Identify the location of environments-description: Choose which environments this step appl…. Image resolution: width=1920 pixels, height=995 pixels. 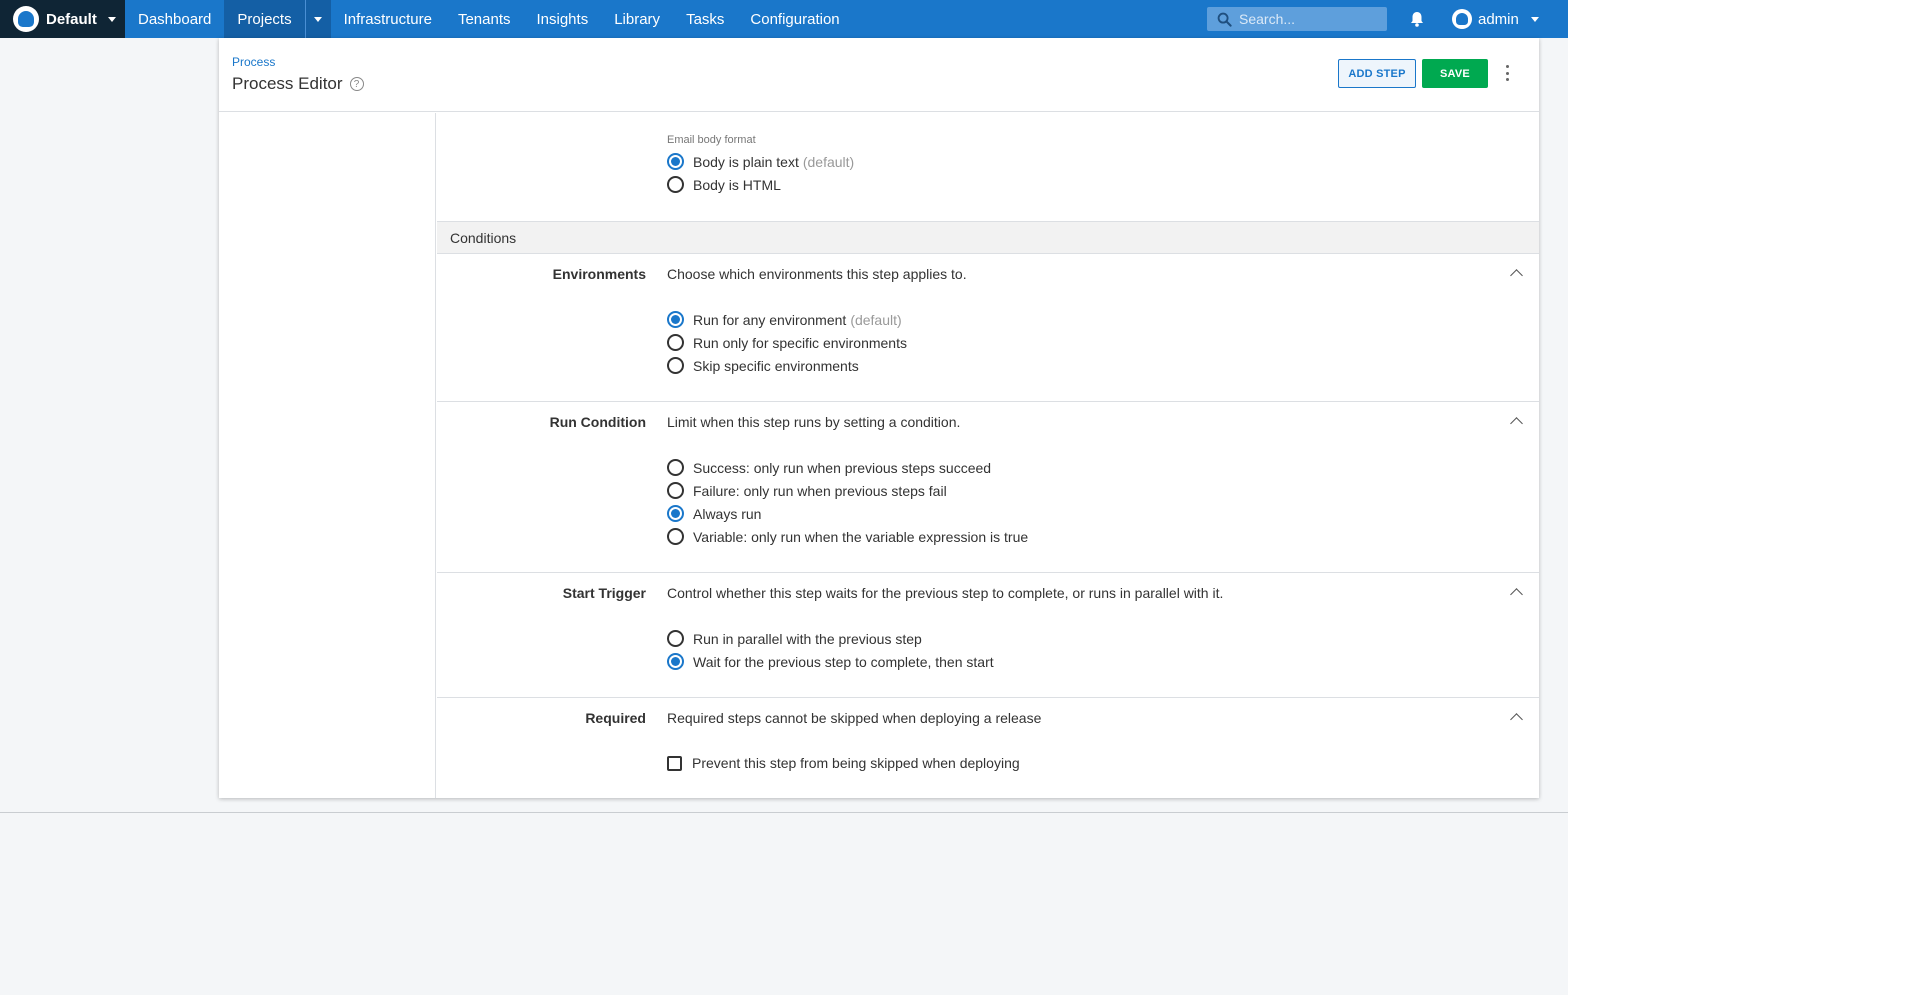
(817, 274).